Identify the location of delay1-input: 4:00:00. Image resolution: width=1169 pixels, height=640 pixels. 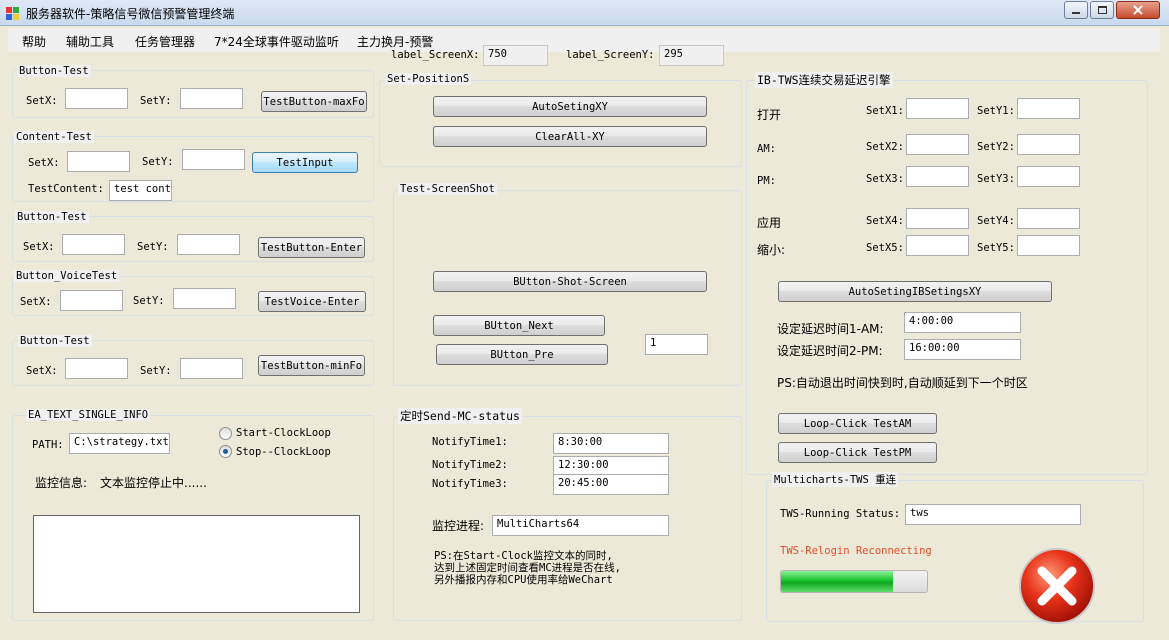
(962, 322).